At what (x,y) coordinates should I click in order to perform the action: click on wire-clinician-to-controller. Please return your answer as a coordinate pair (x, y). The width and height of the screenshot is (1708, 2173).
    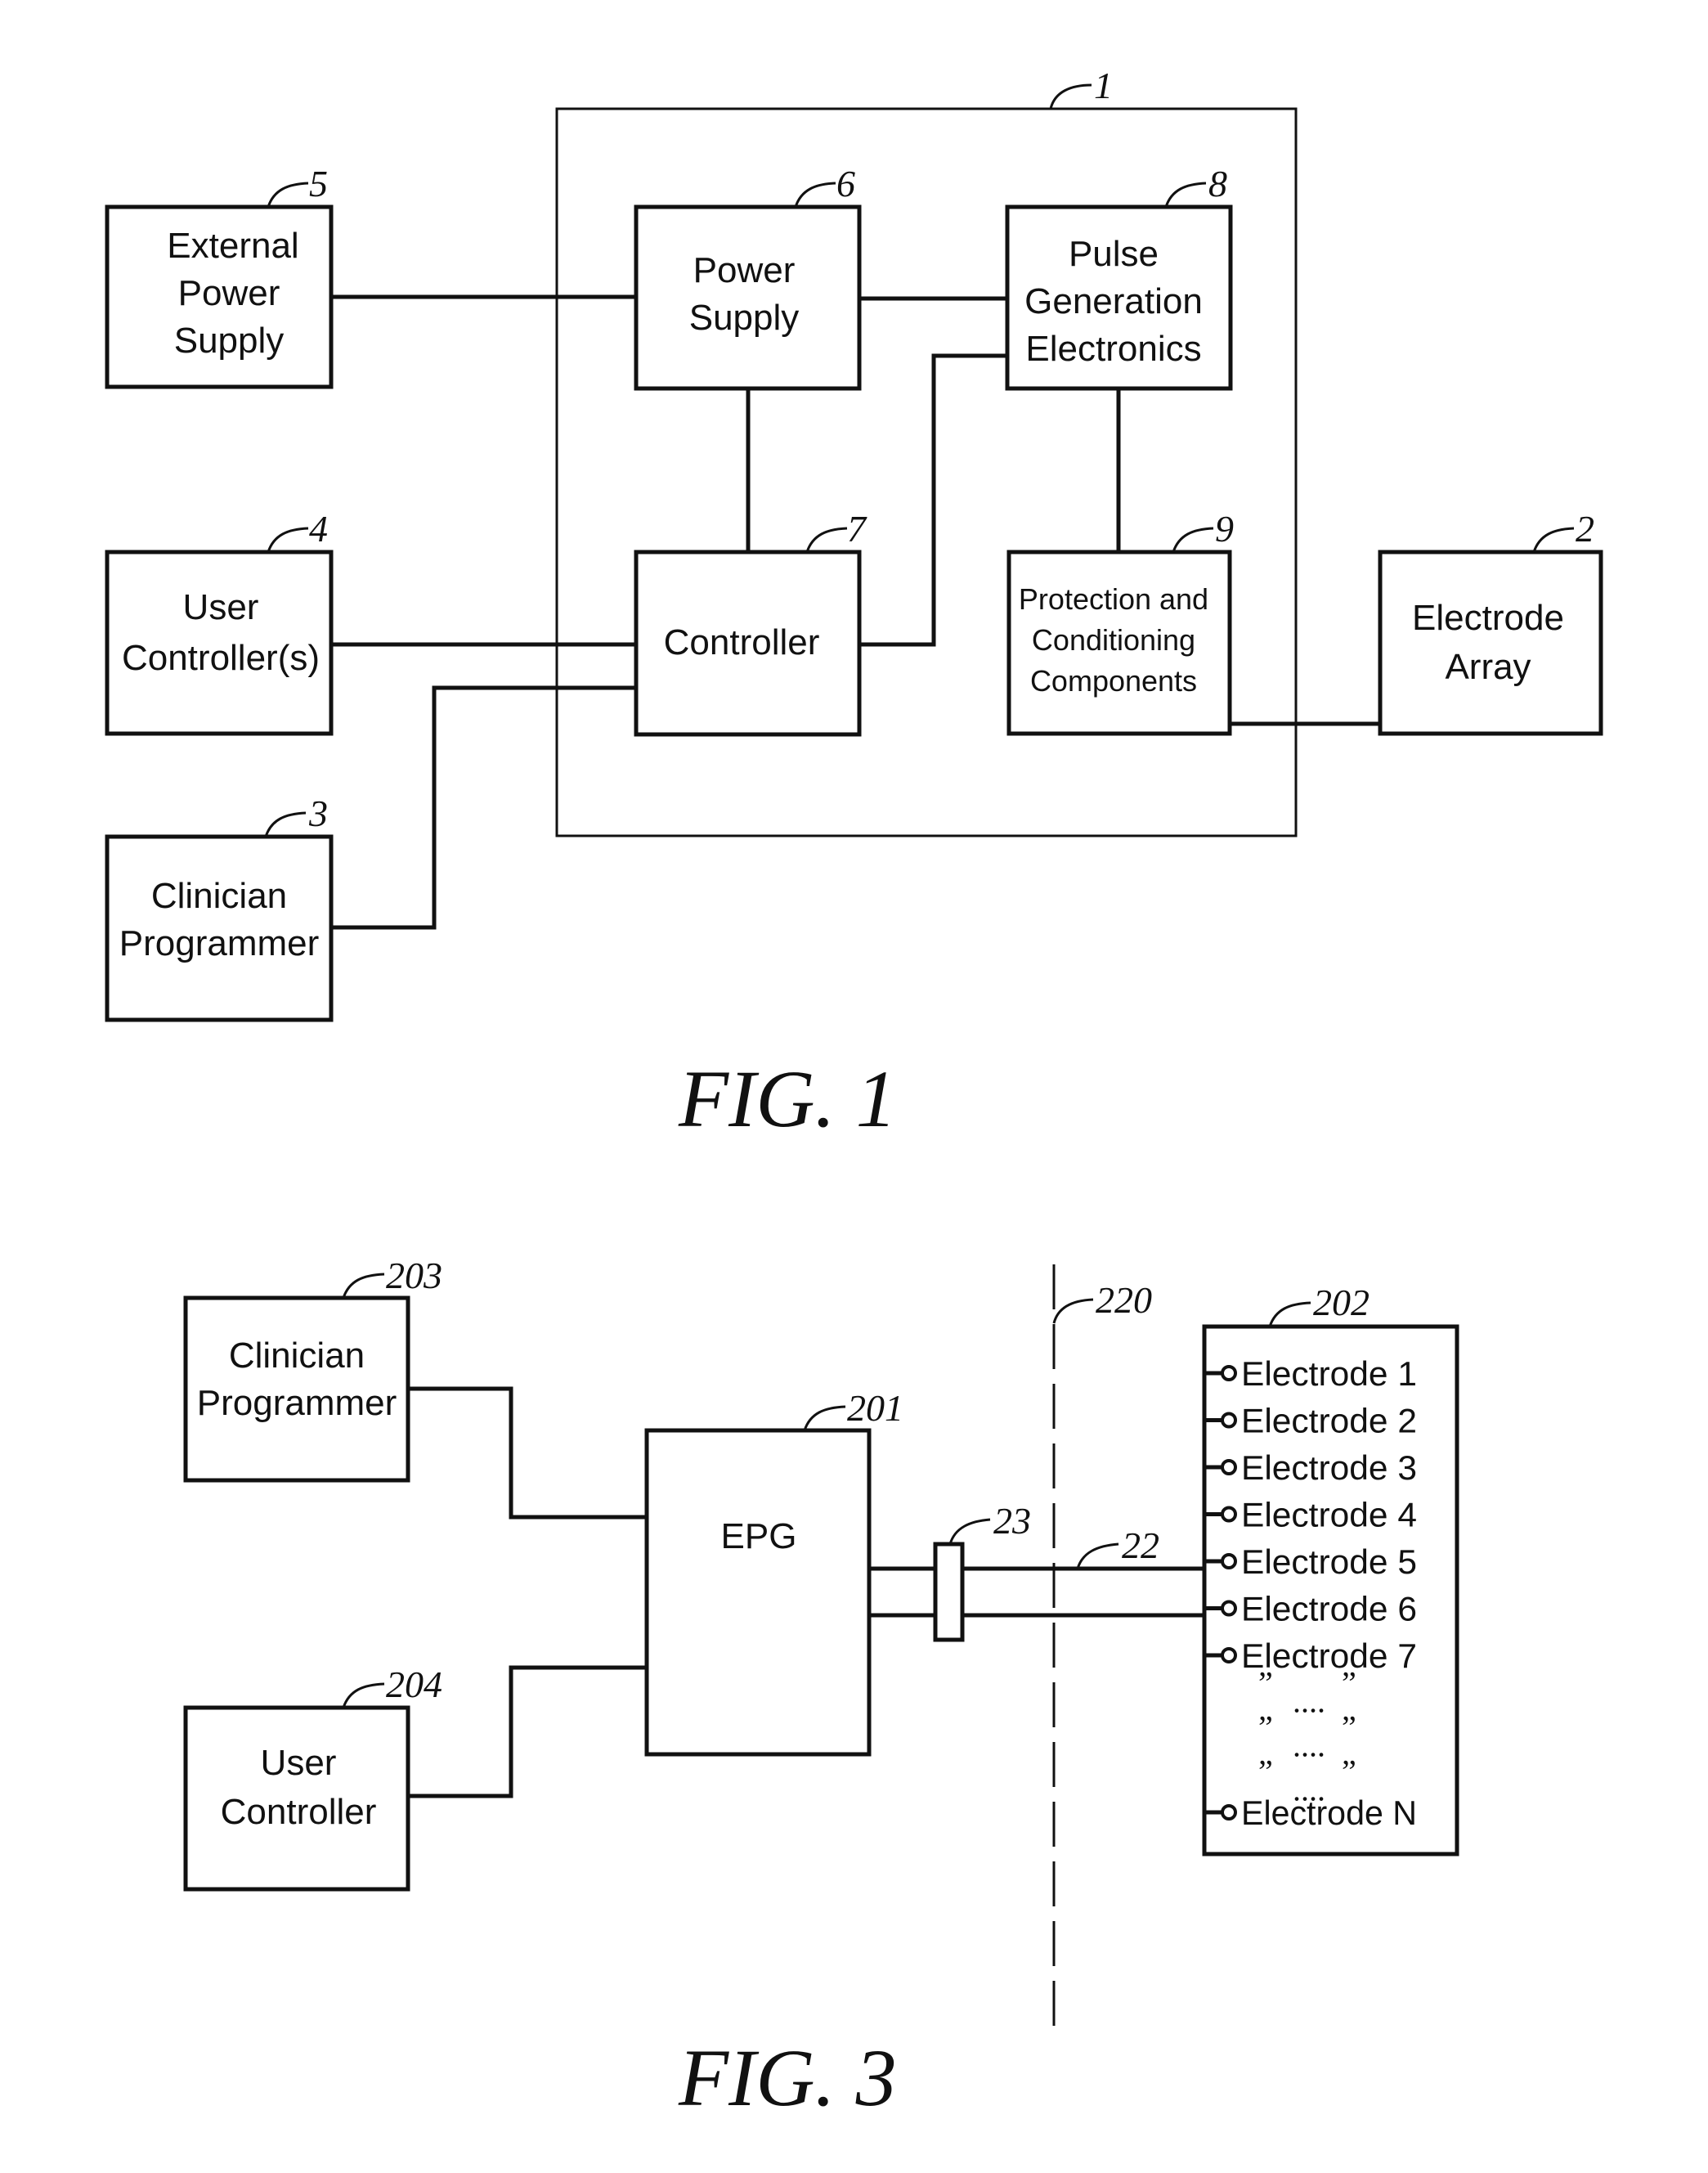
    Looking at the image, I should click on (484, 808).